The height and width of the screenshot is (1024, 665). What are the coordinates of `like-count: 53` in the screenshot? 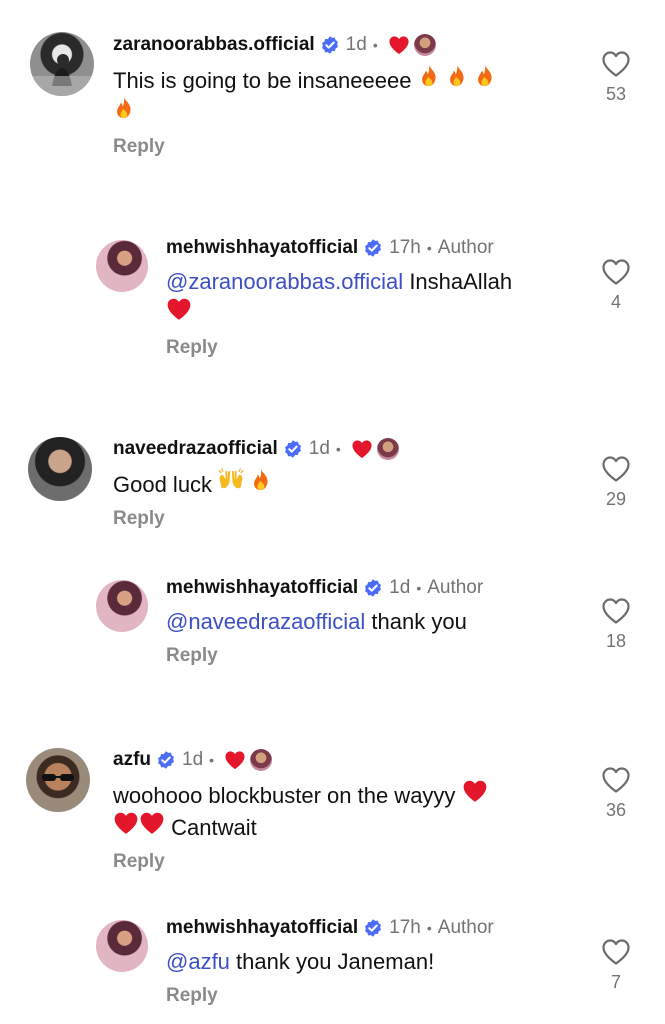 It's located at (616, 94).